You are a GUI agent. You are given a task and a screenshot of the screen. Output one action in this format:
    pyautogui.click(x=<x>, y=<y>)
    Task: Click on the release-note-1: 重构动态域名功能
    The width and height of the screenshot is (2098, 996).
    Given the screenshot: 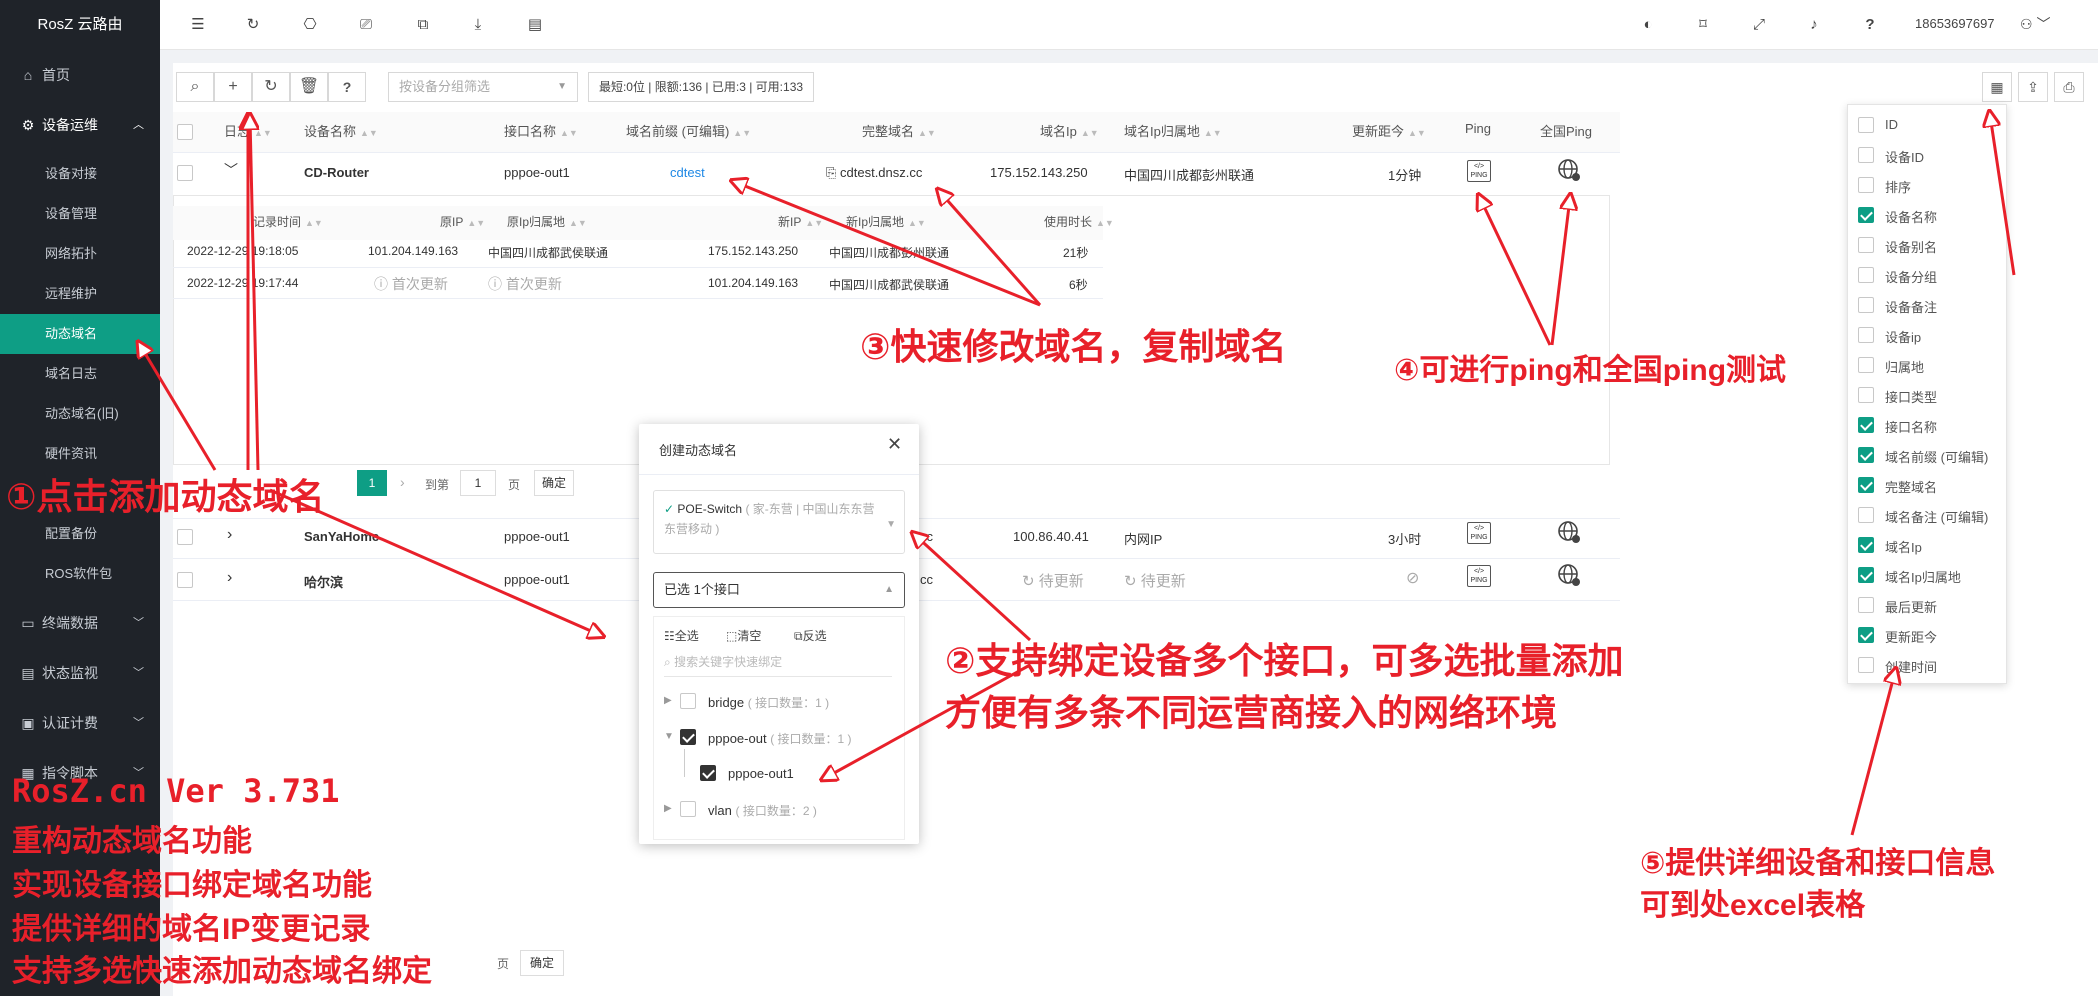 What is the action you would take?
    pyautogui.click(x=132, y=841)
    